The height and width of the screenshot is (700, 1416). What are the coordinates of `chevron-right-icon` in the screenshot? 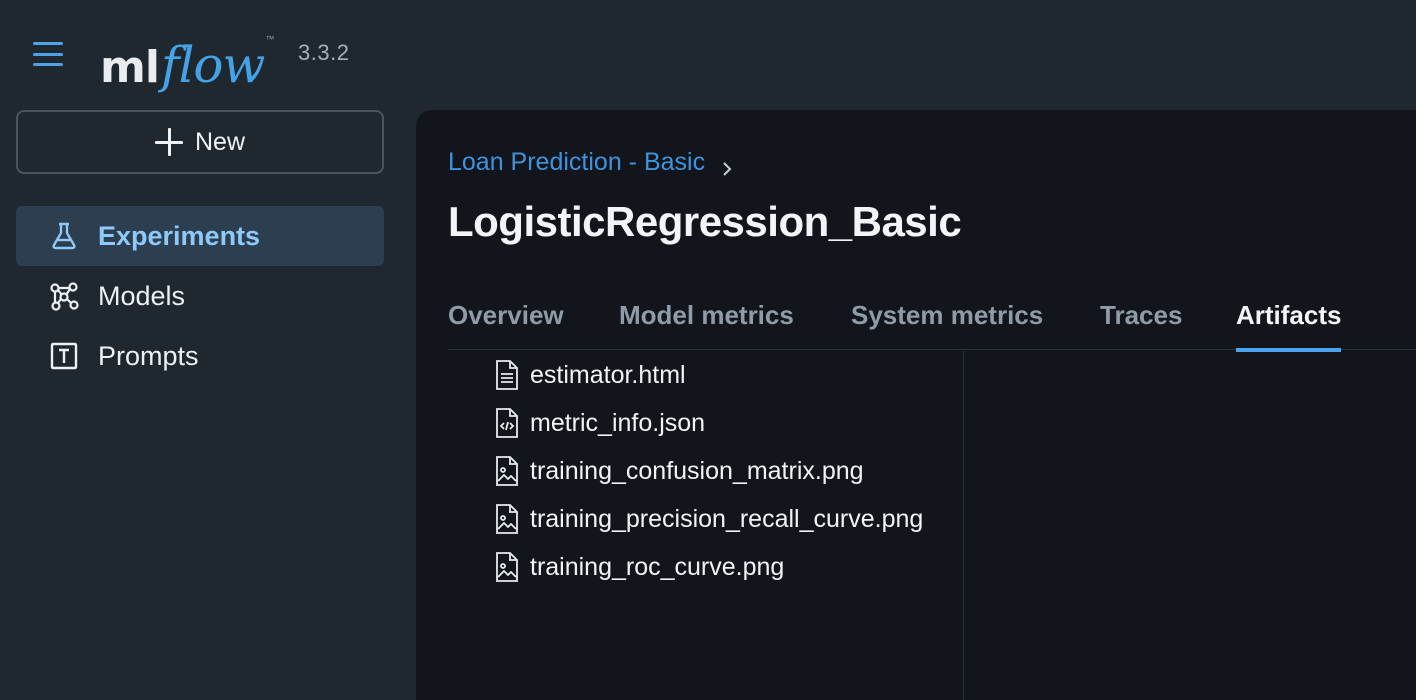 It's located at (727, 165).